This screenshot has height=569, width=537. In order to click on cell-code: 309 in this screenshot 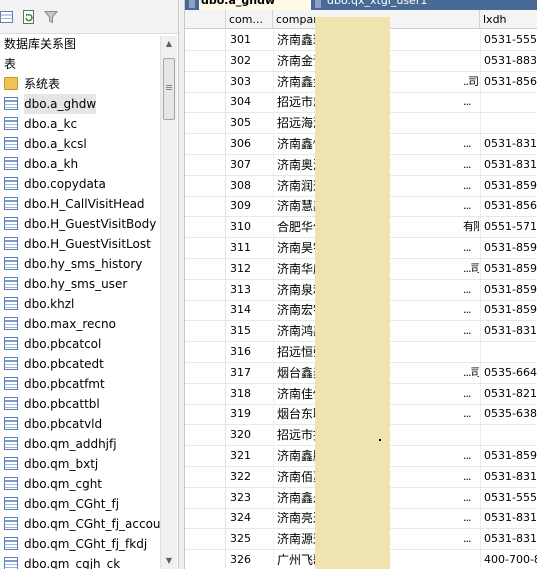, I will do `click(249, 206)`.